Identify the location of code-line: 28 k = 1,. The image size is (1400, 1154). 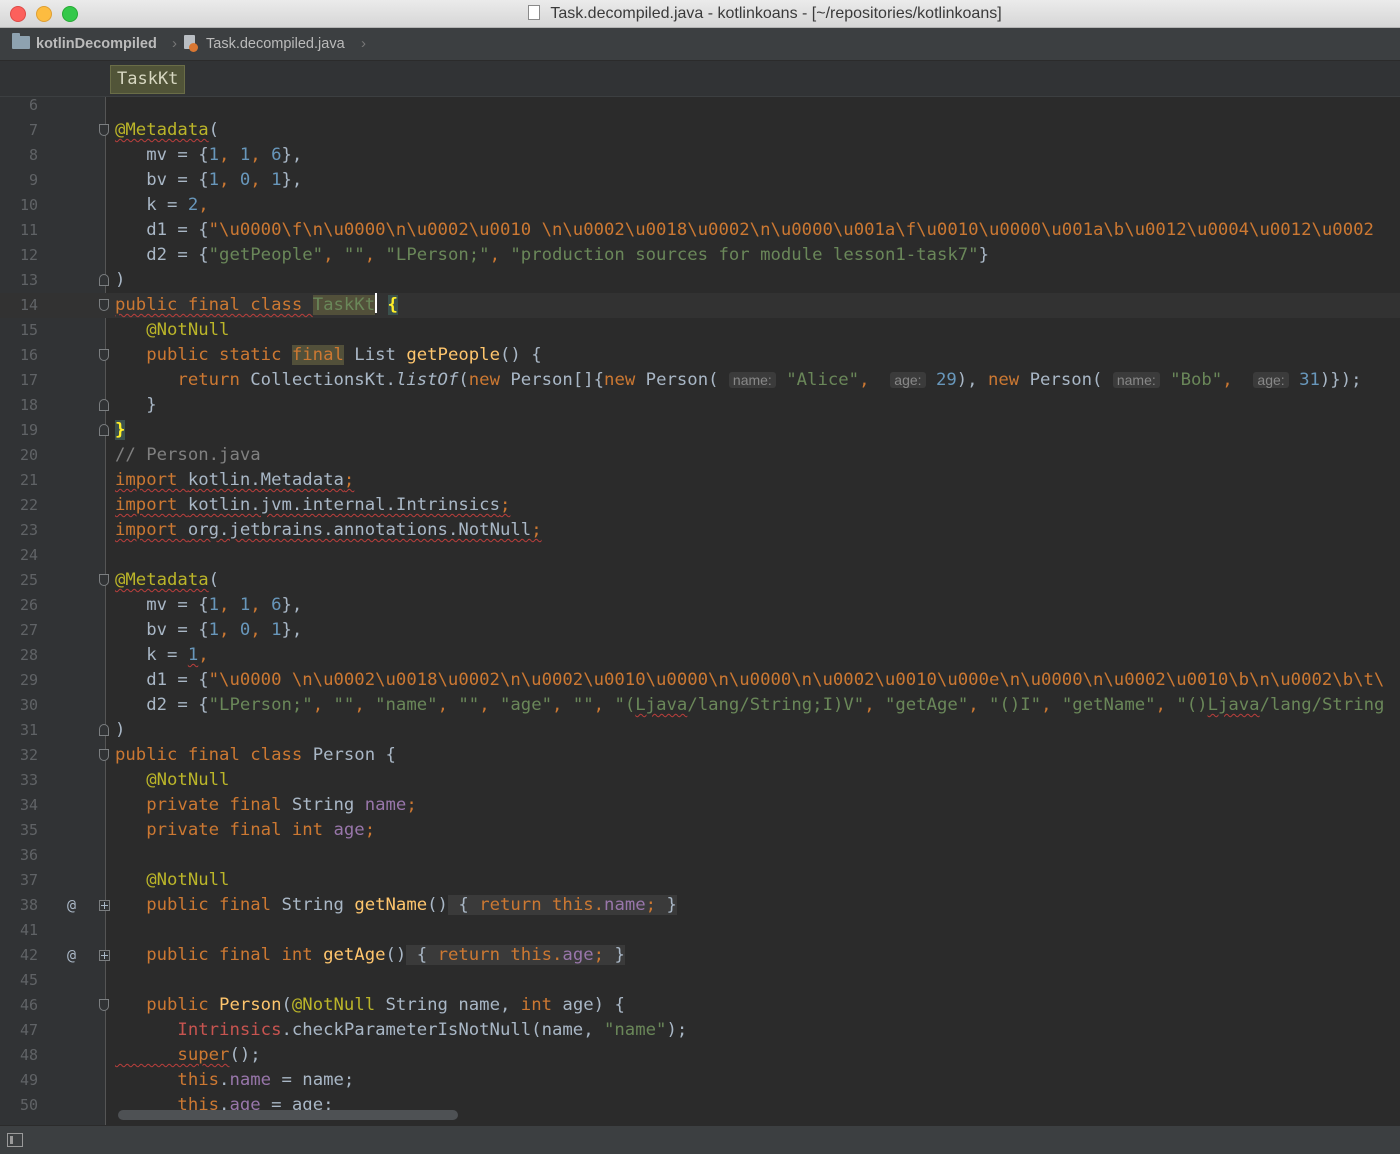
(700, 655).